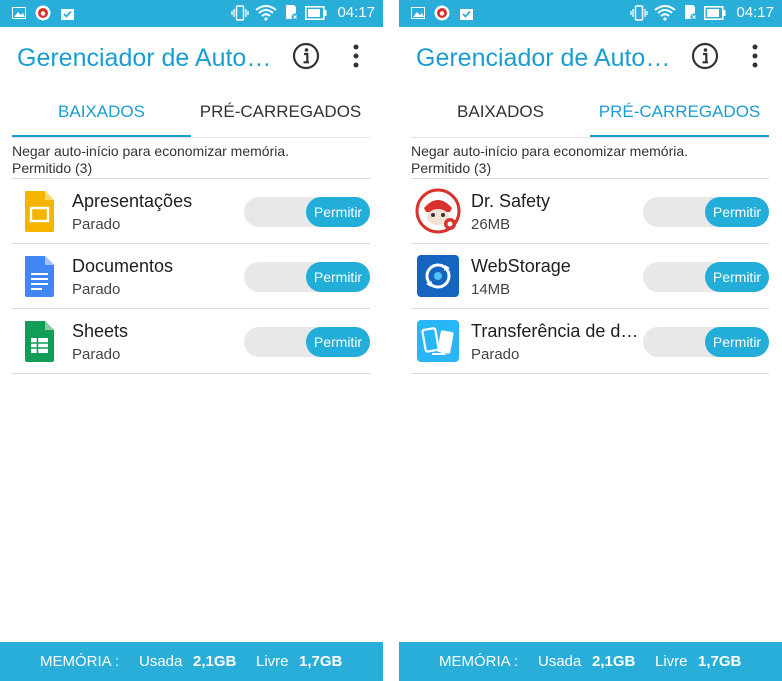  What do you see at coordinates (491, 224) in the screenshot?
I see `app-status: 26MB` at bounding box center [491, 224].